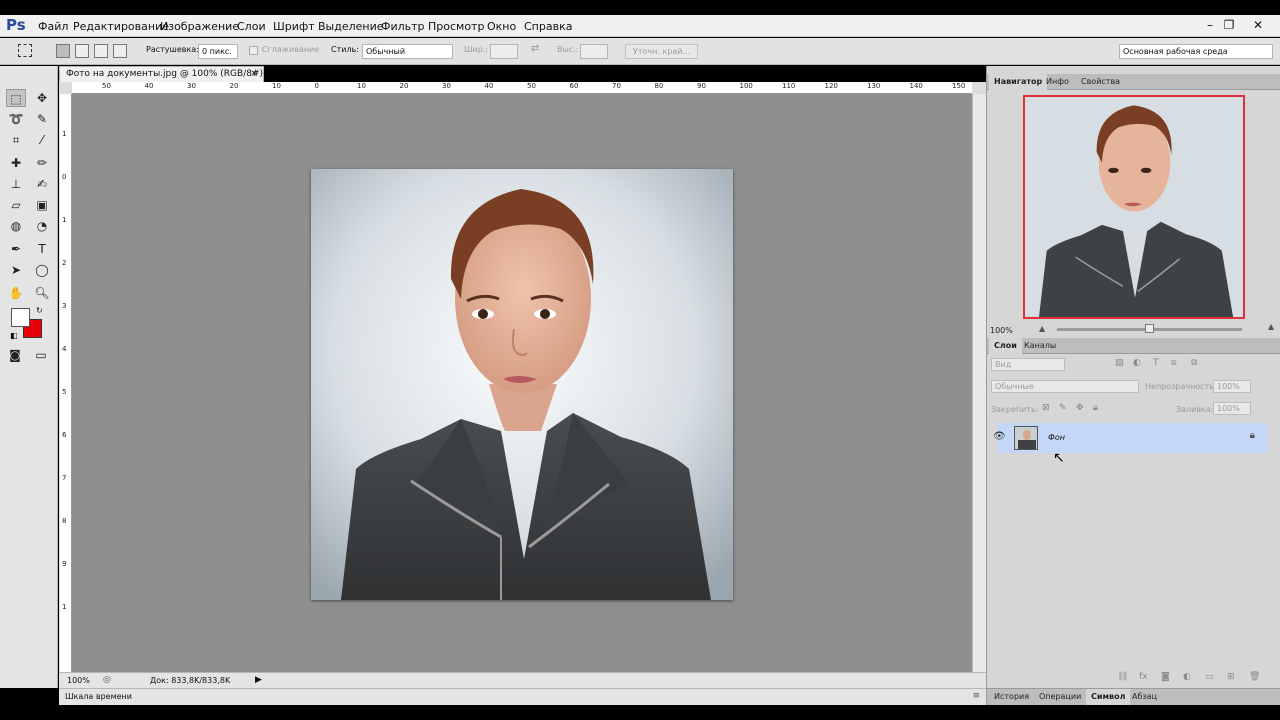 The width and height of the screenshot is (1280, 720). I want to click on path-select-tool-icon: ➤, so click(16, 270).